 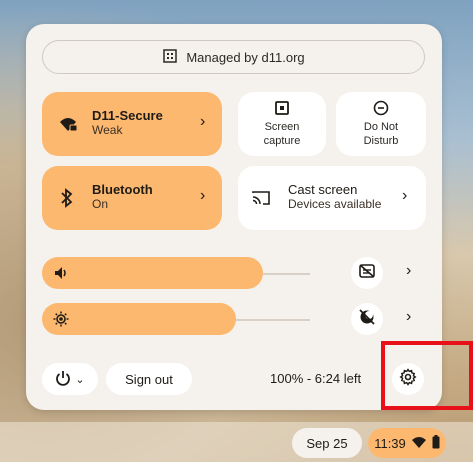 What do you see at coordinates (282, 110) in the screenshot?
I see `screen-capture-icon` at bounding box center [282, 110].